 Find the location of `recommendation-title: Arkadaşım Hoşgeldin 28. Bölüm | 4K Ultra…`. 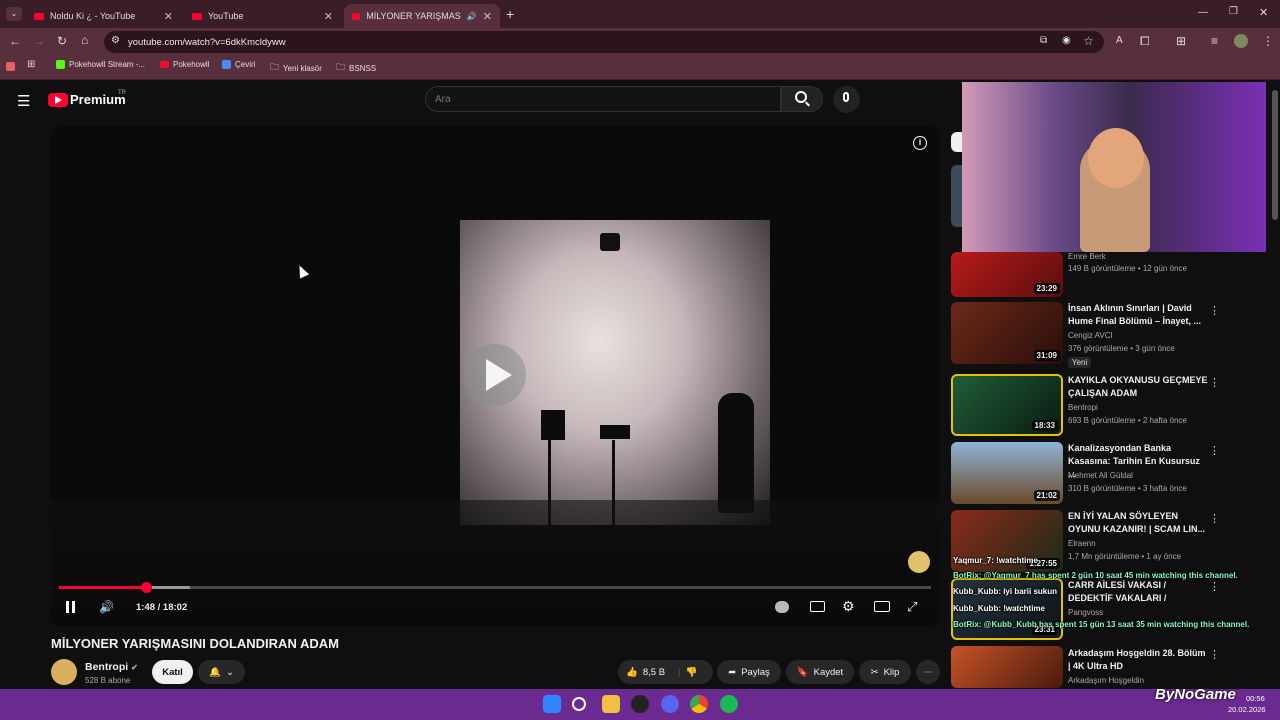

recommendation-title: Arkadaşım Hoşgeldin 28. Bölüm | 4K Ultra… is located at coordinates (1138, 660).